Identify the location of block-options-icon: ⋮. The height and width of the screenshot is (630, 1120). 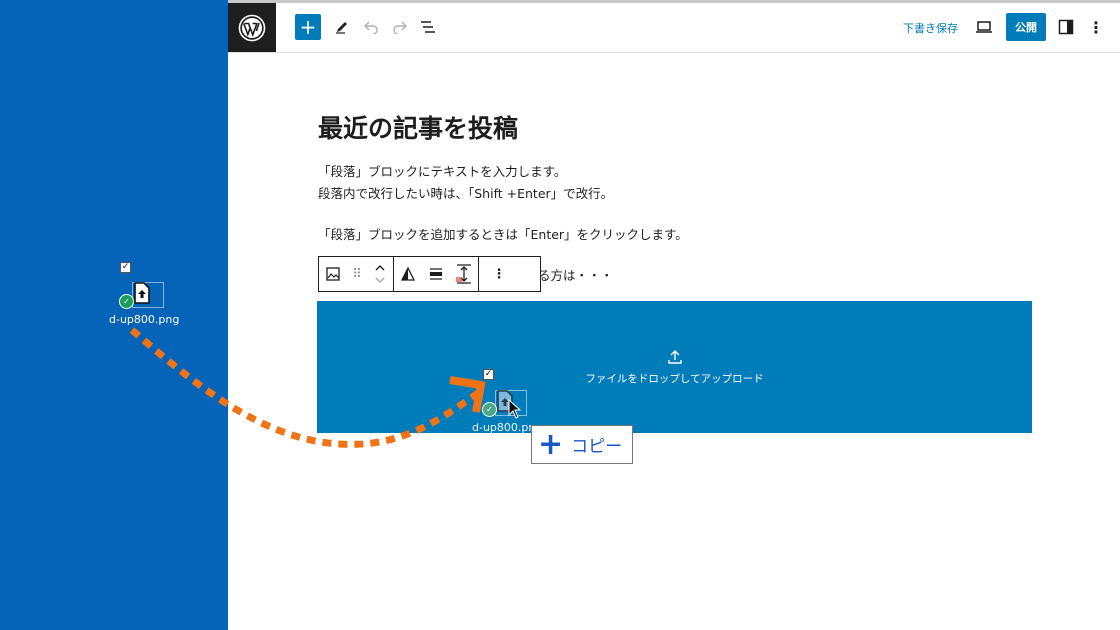
(499, 274).